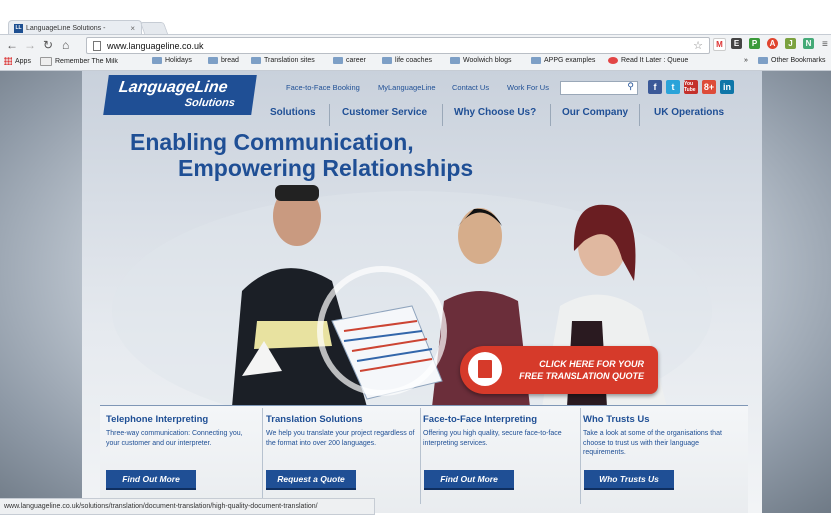  What do you see at coordinates (407, 87) in the screenshot?
I see `toplink-mylanguageline: MyLanguageLine` at bounding box center [407, 87].